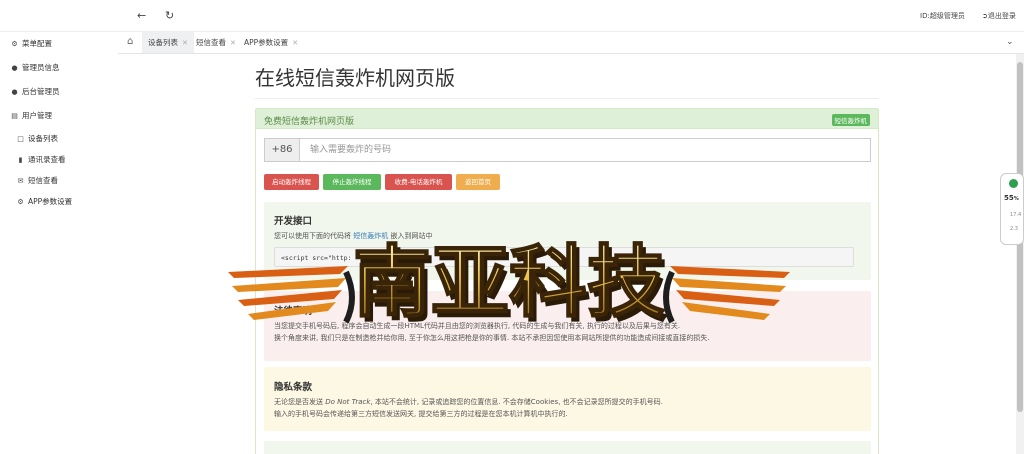 This screenshot has height=454, width=1024. I want to click on status-check-icon, so click(1013, 183).